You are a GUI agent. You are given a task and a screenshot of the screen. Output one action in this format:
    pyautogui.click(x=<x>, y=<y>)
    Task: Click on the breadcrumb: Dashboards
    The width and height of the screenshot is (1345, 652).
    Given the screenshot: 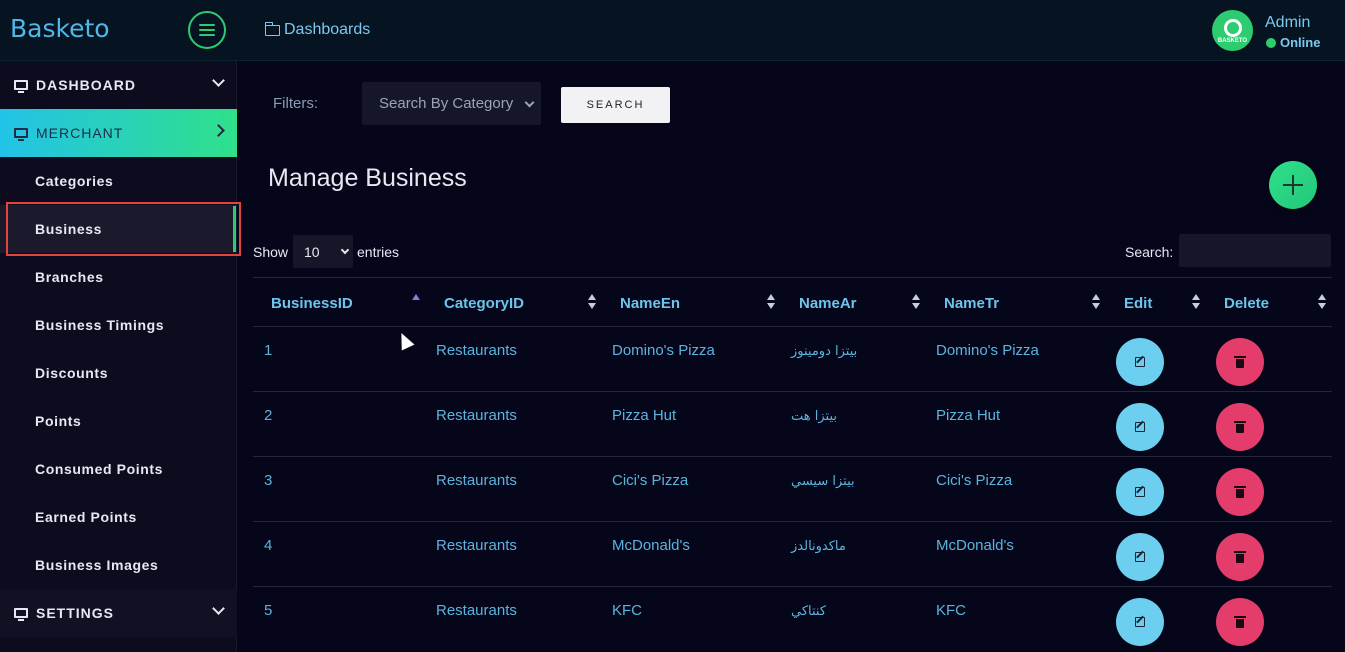 What is the action you would take?
    pyautogui.click(x=317, y=30)
    